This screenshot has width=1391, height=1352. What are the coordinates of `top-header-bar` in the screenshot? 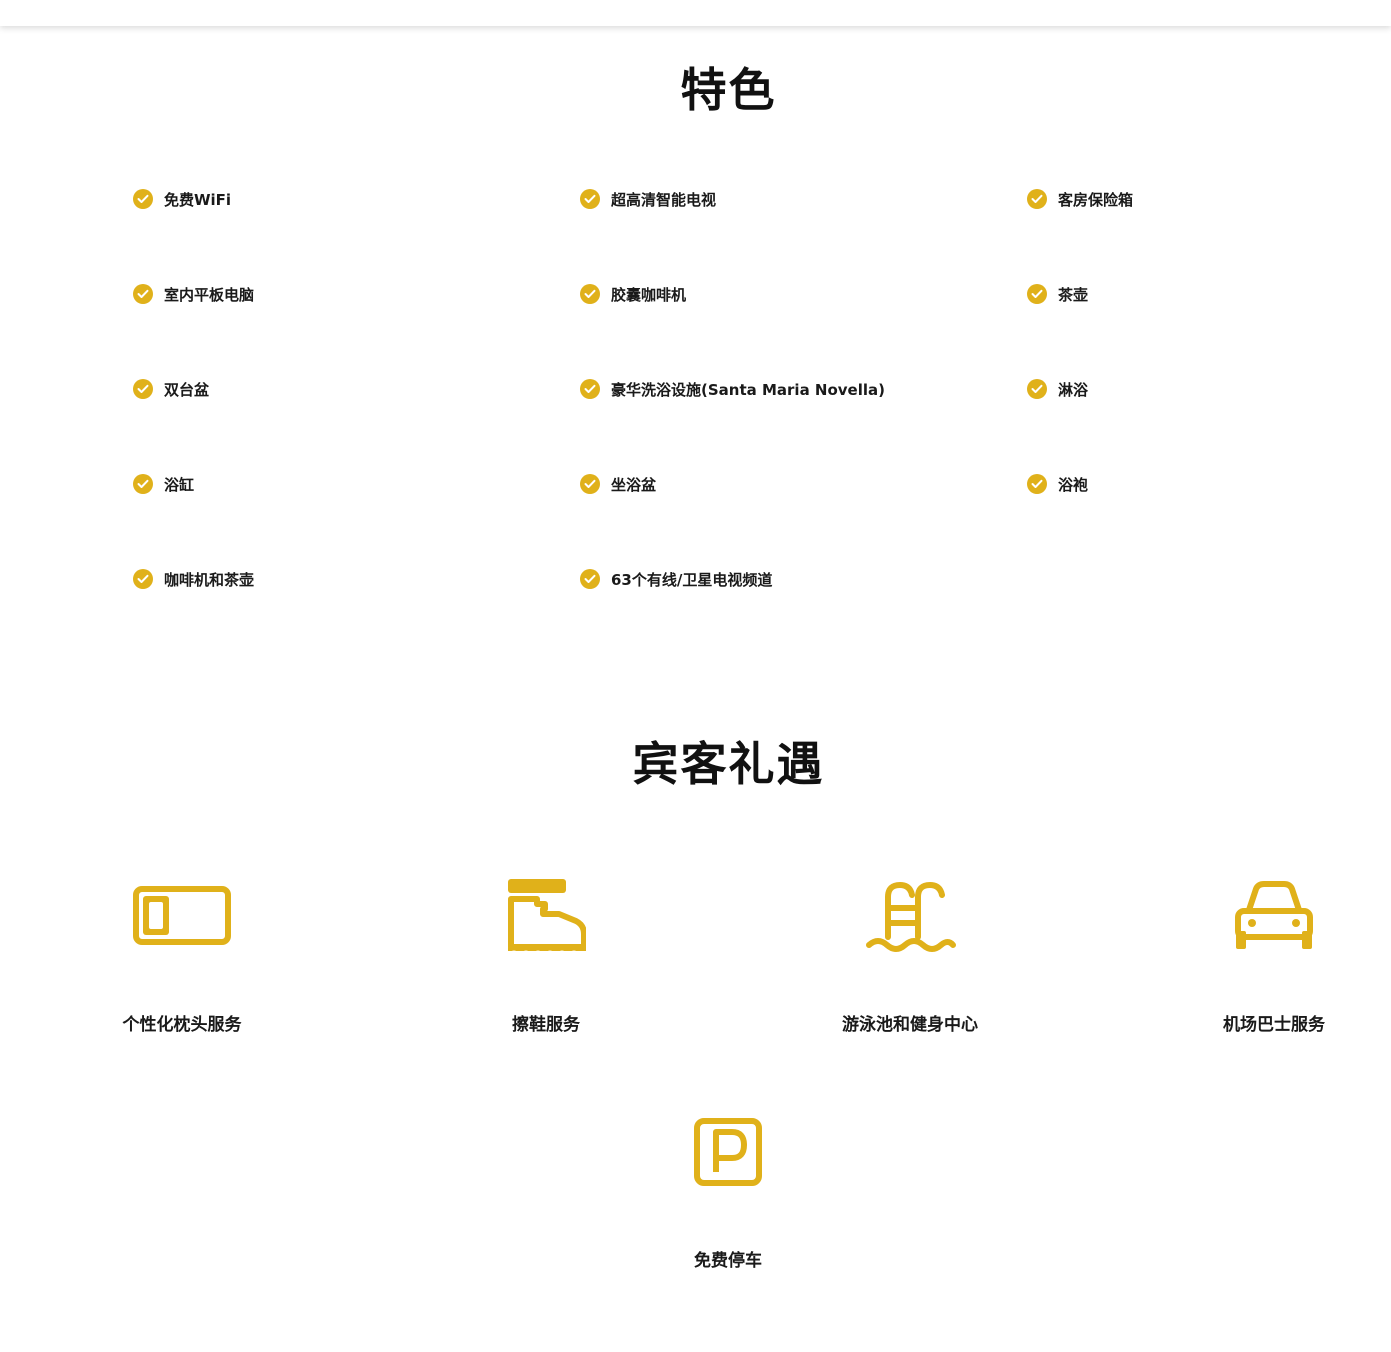 It's located at (695, 13).